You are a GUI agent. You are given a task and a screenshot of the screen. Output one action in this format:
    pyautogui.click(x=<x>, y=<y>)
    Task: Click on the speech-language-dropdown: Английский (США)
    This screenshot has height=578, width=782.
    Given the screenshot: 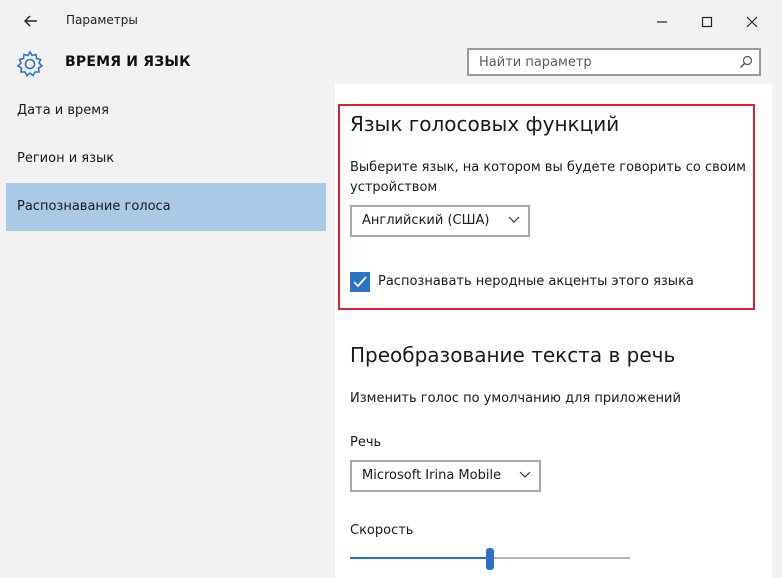 What is the action you would take?
    pyautogui.click(x=440, y=221)
    